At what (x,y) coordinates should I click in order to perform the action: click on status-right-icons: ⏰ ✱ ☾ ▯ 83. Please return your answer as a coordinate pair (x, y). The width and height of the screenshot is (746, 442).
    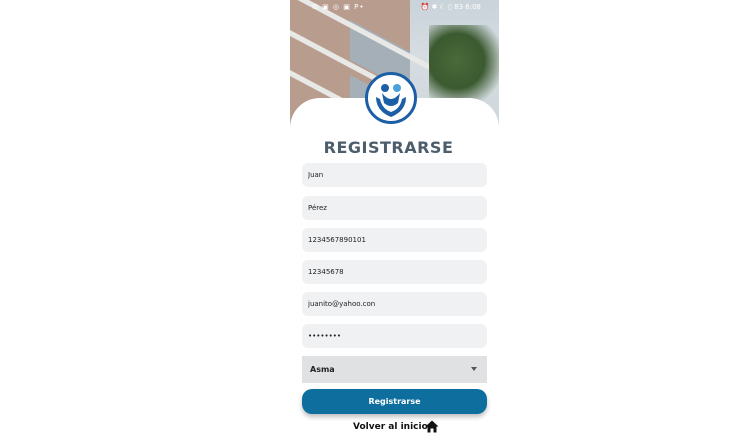
    Looking at the image, I should click on (442, 7).